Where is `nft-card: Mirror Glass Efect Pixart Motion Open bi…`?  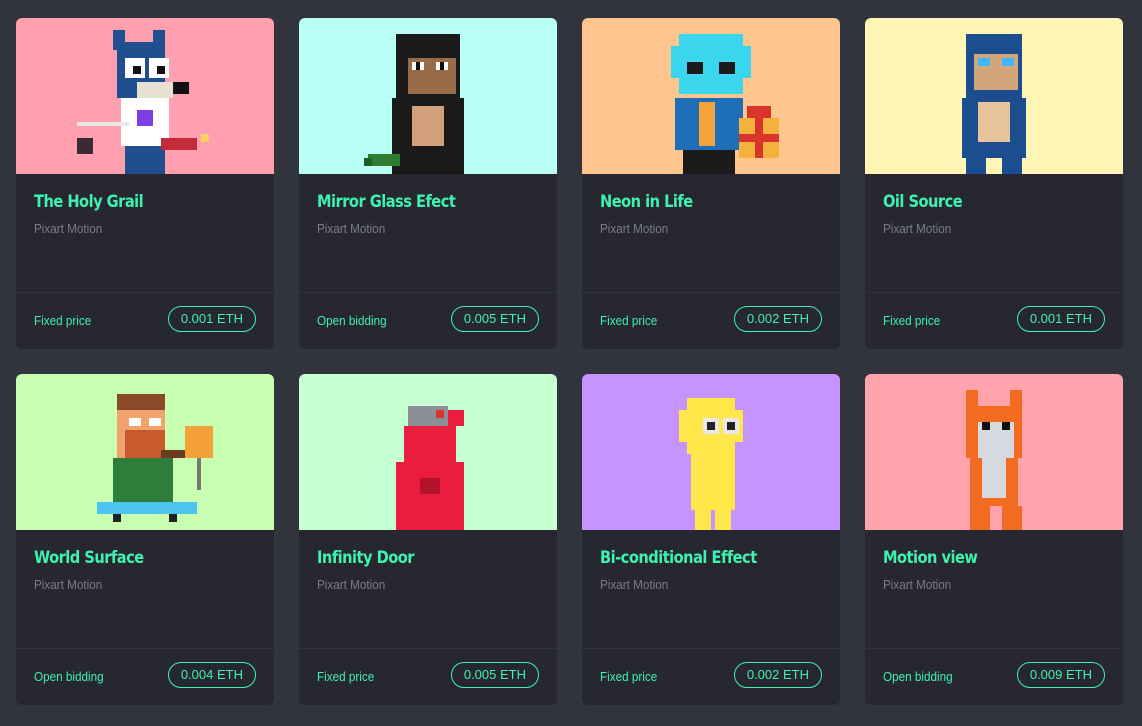 nft-card: Mirror Glass Efect Pixart Motion Open bi… is located at coordinates (428, 183).